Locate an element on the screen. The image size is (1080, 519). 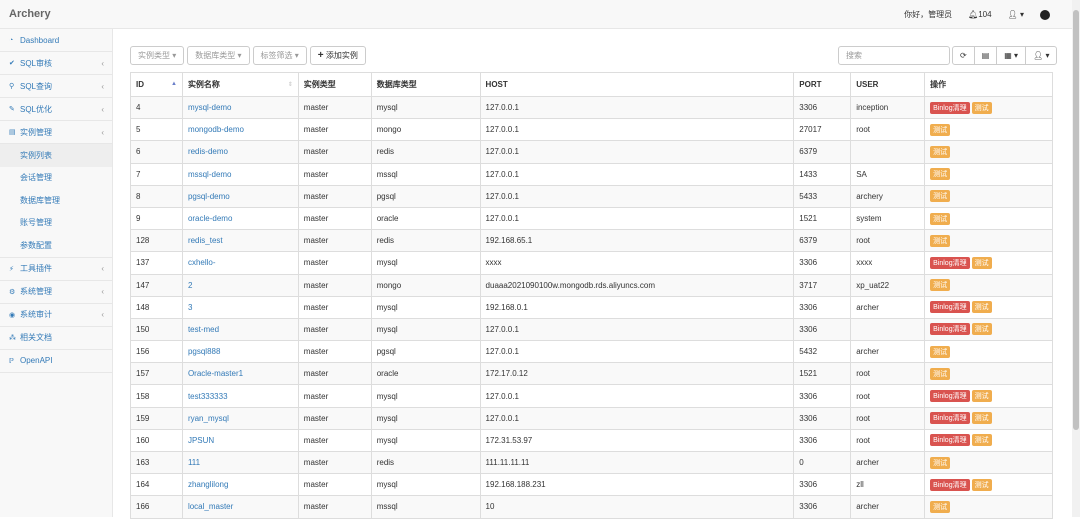
sidebar-item: ⁂ 相关文档 is located at coordinates (56, 338).